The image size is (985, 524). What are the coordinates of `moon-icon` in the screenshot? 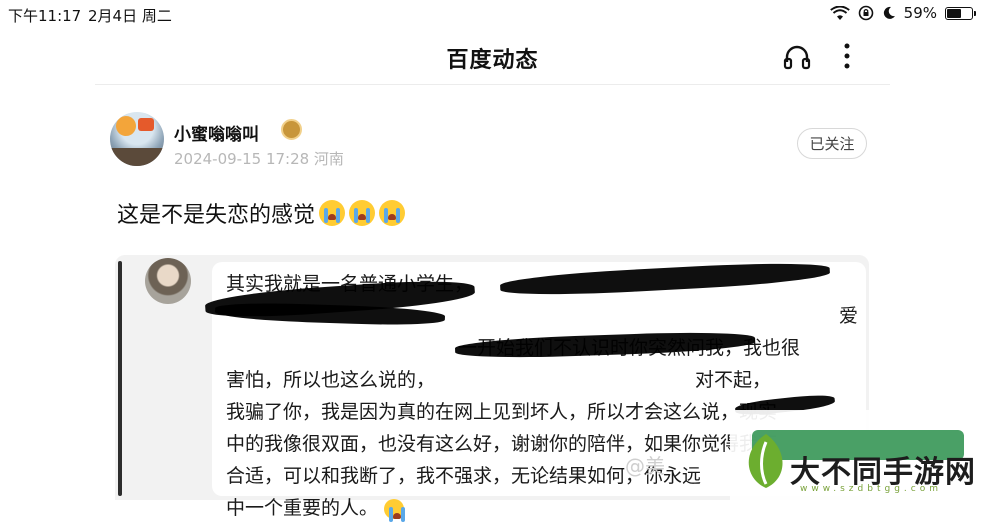 It's located at (889, 12).